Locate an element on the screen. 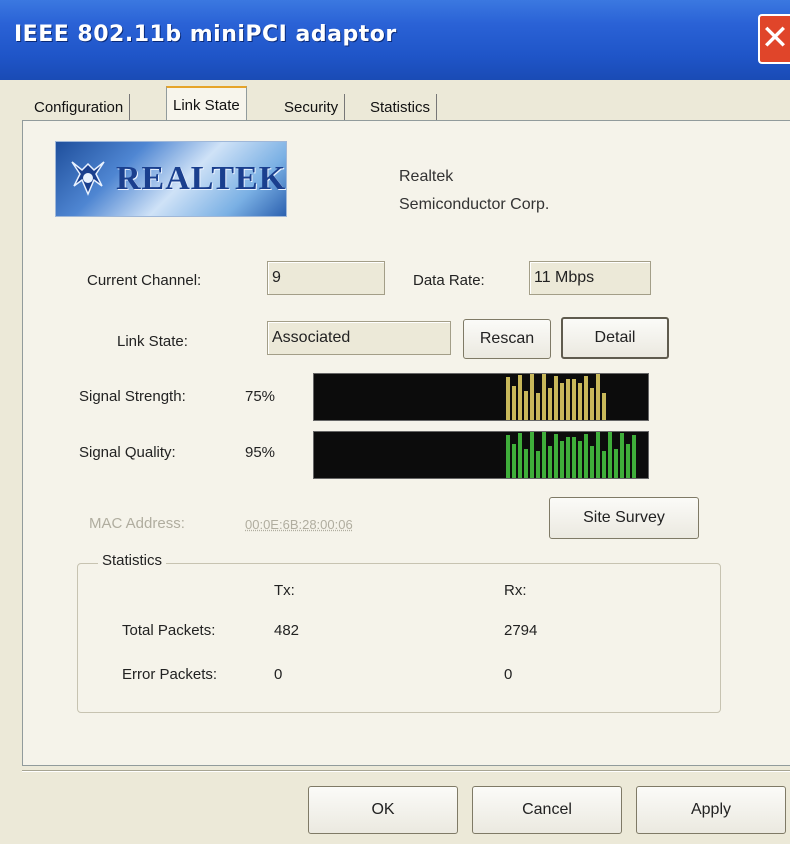  signal-quality-meter is located at coordinates (481, 455).